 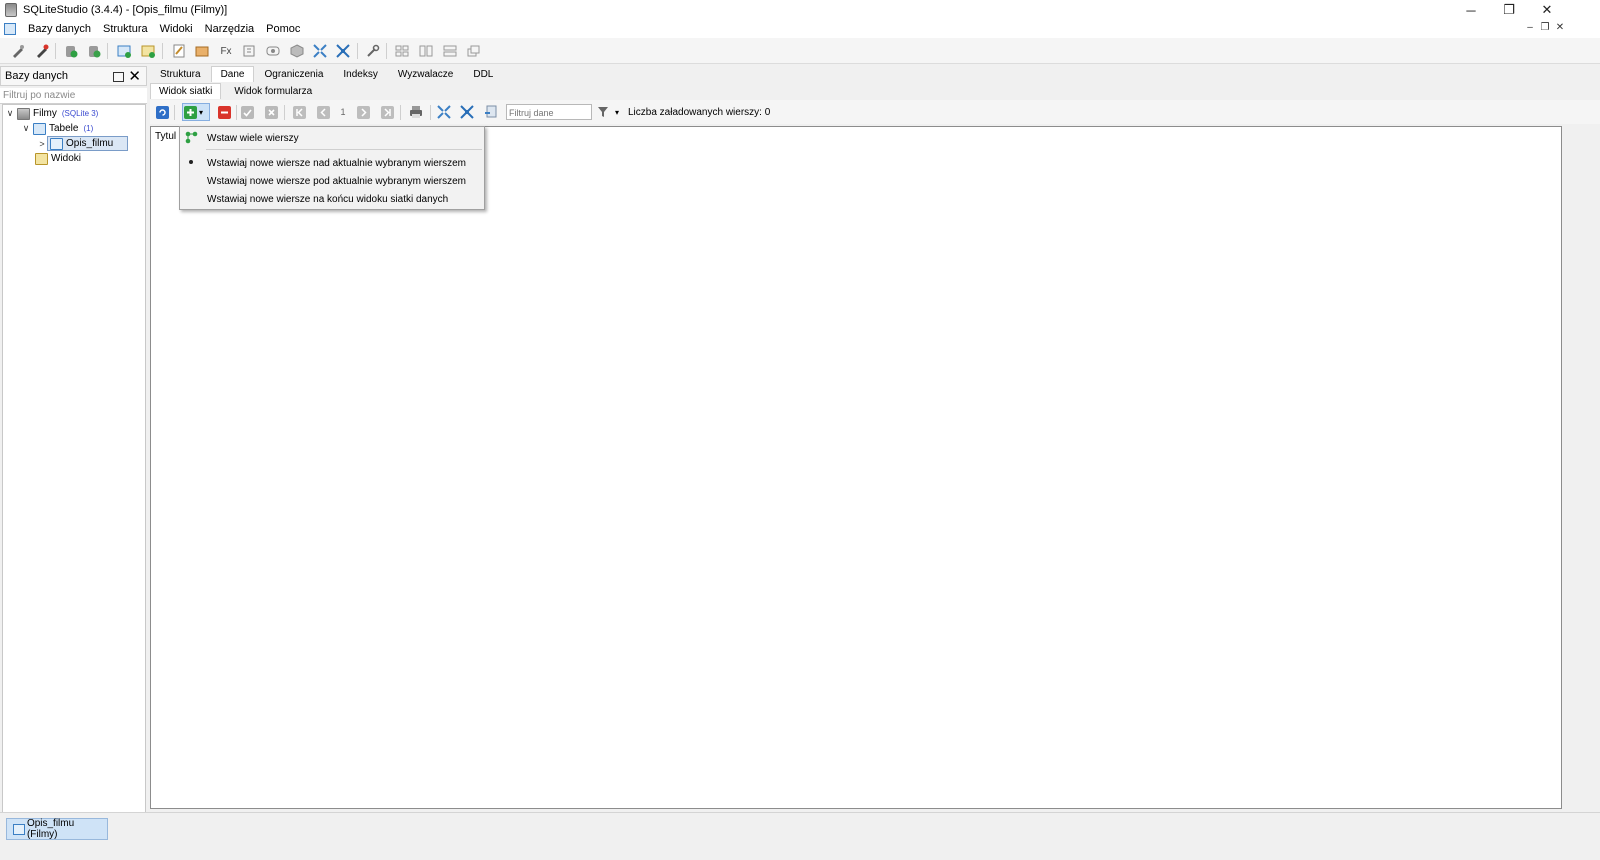 What do you see at coordinates (94, 51) in the screenshot?
I see `remove-database-icon` at bounding box center [94, 51].